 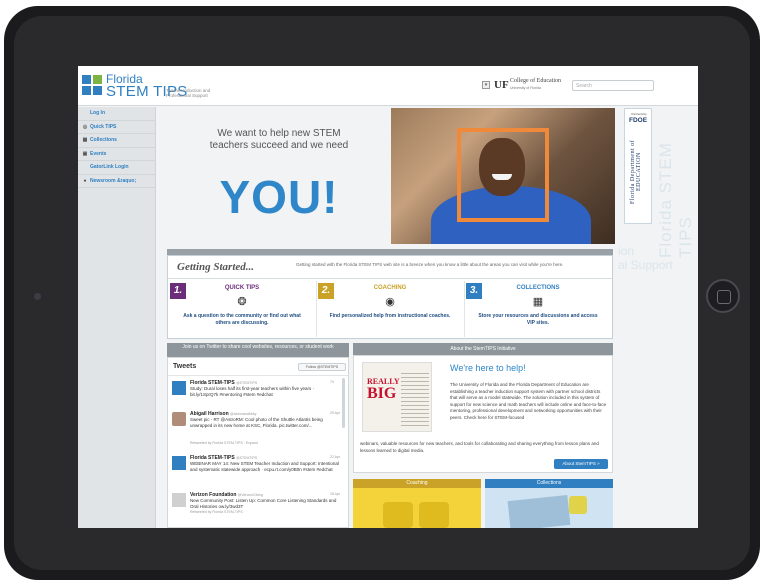 What do you see at coordinates (639, 114) in the screenshot?
I see `fdoe-partnership-label: Partnership` at bounding box center [639, 114].